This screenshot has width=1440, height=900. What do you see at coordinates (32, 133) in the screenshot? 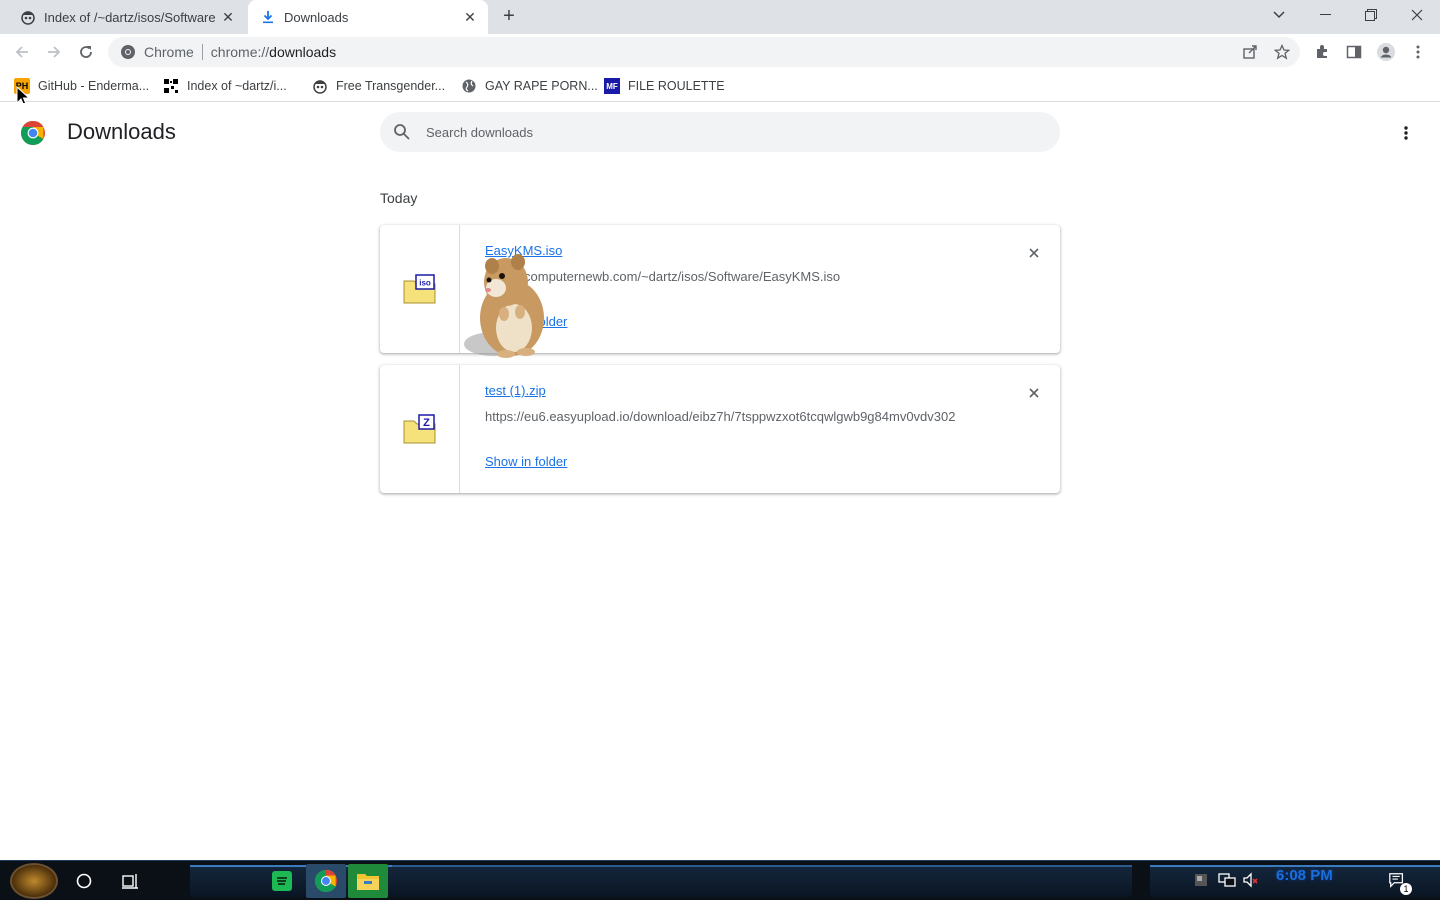
I see `chrome-logo-icon` at bounding box center [32, 133].